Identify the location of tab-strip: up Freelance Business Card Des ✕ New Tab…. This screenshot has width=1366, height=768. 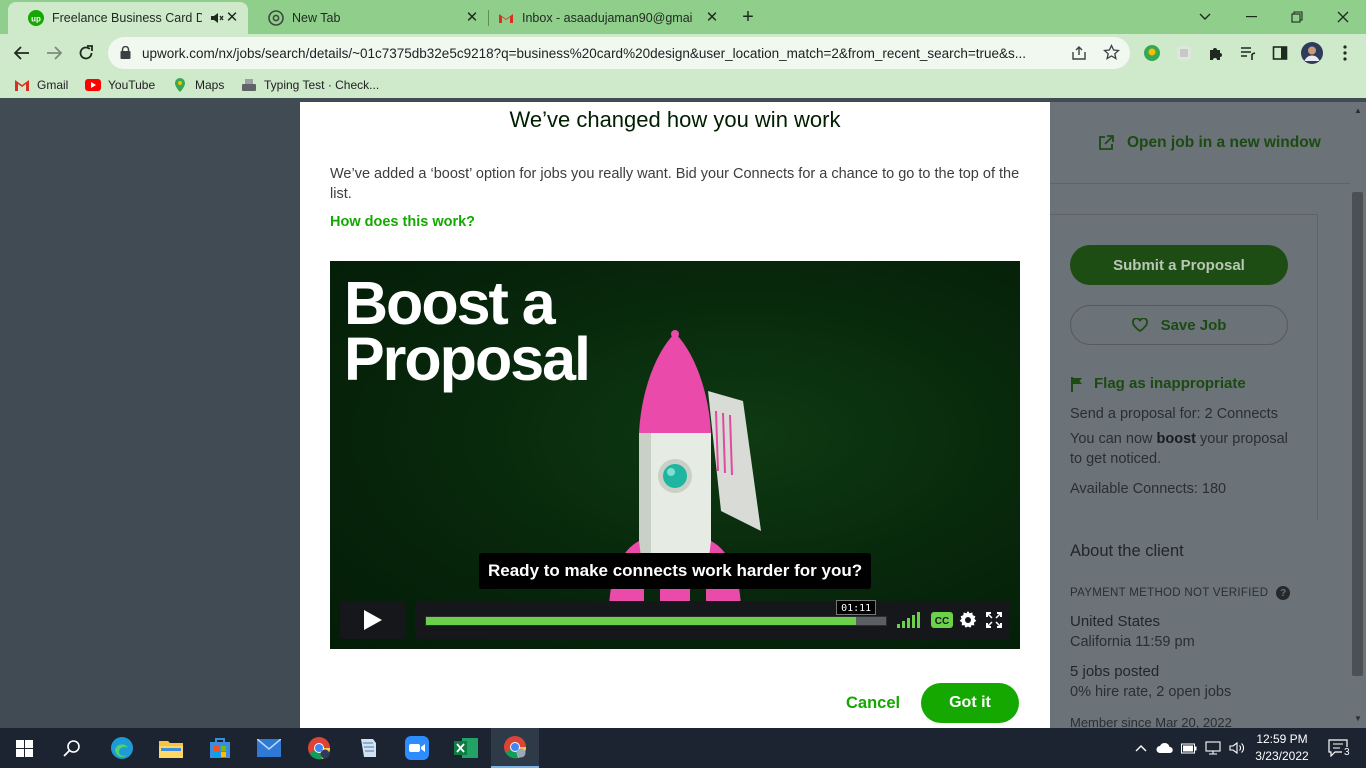
(683, 17).